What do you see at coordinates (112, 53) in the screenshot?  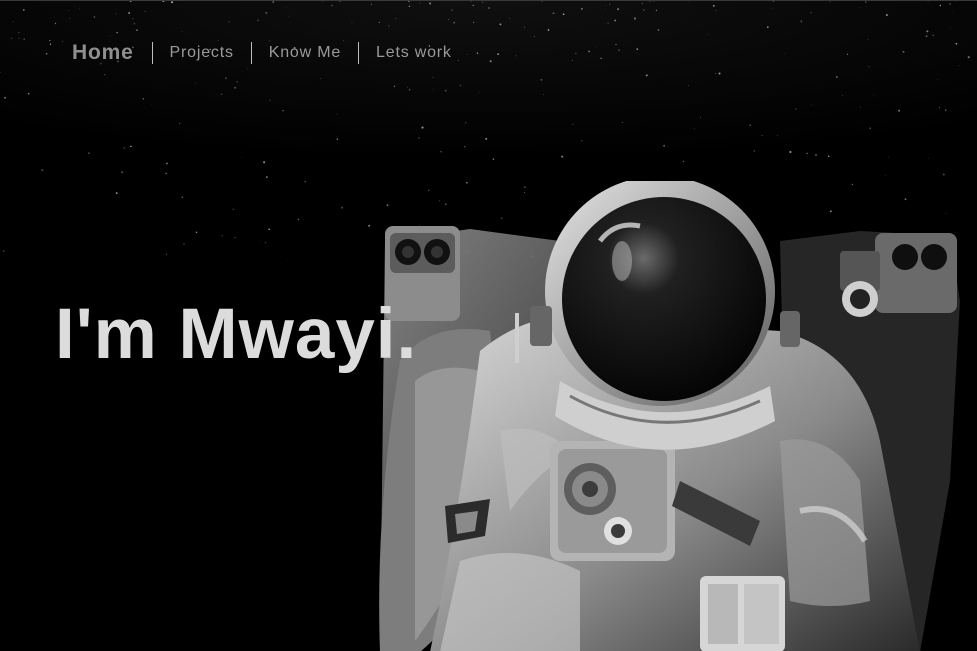 I see `nav-home-link: Home` at bounding box center [112, 53].